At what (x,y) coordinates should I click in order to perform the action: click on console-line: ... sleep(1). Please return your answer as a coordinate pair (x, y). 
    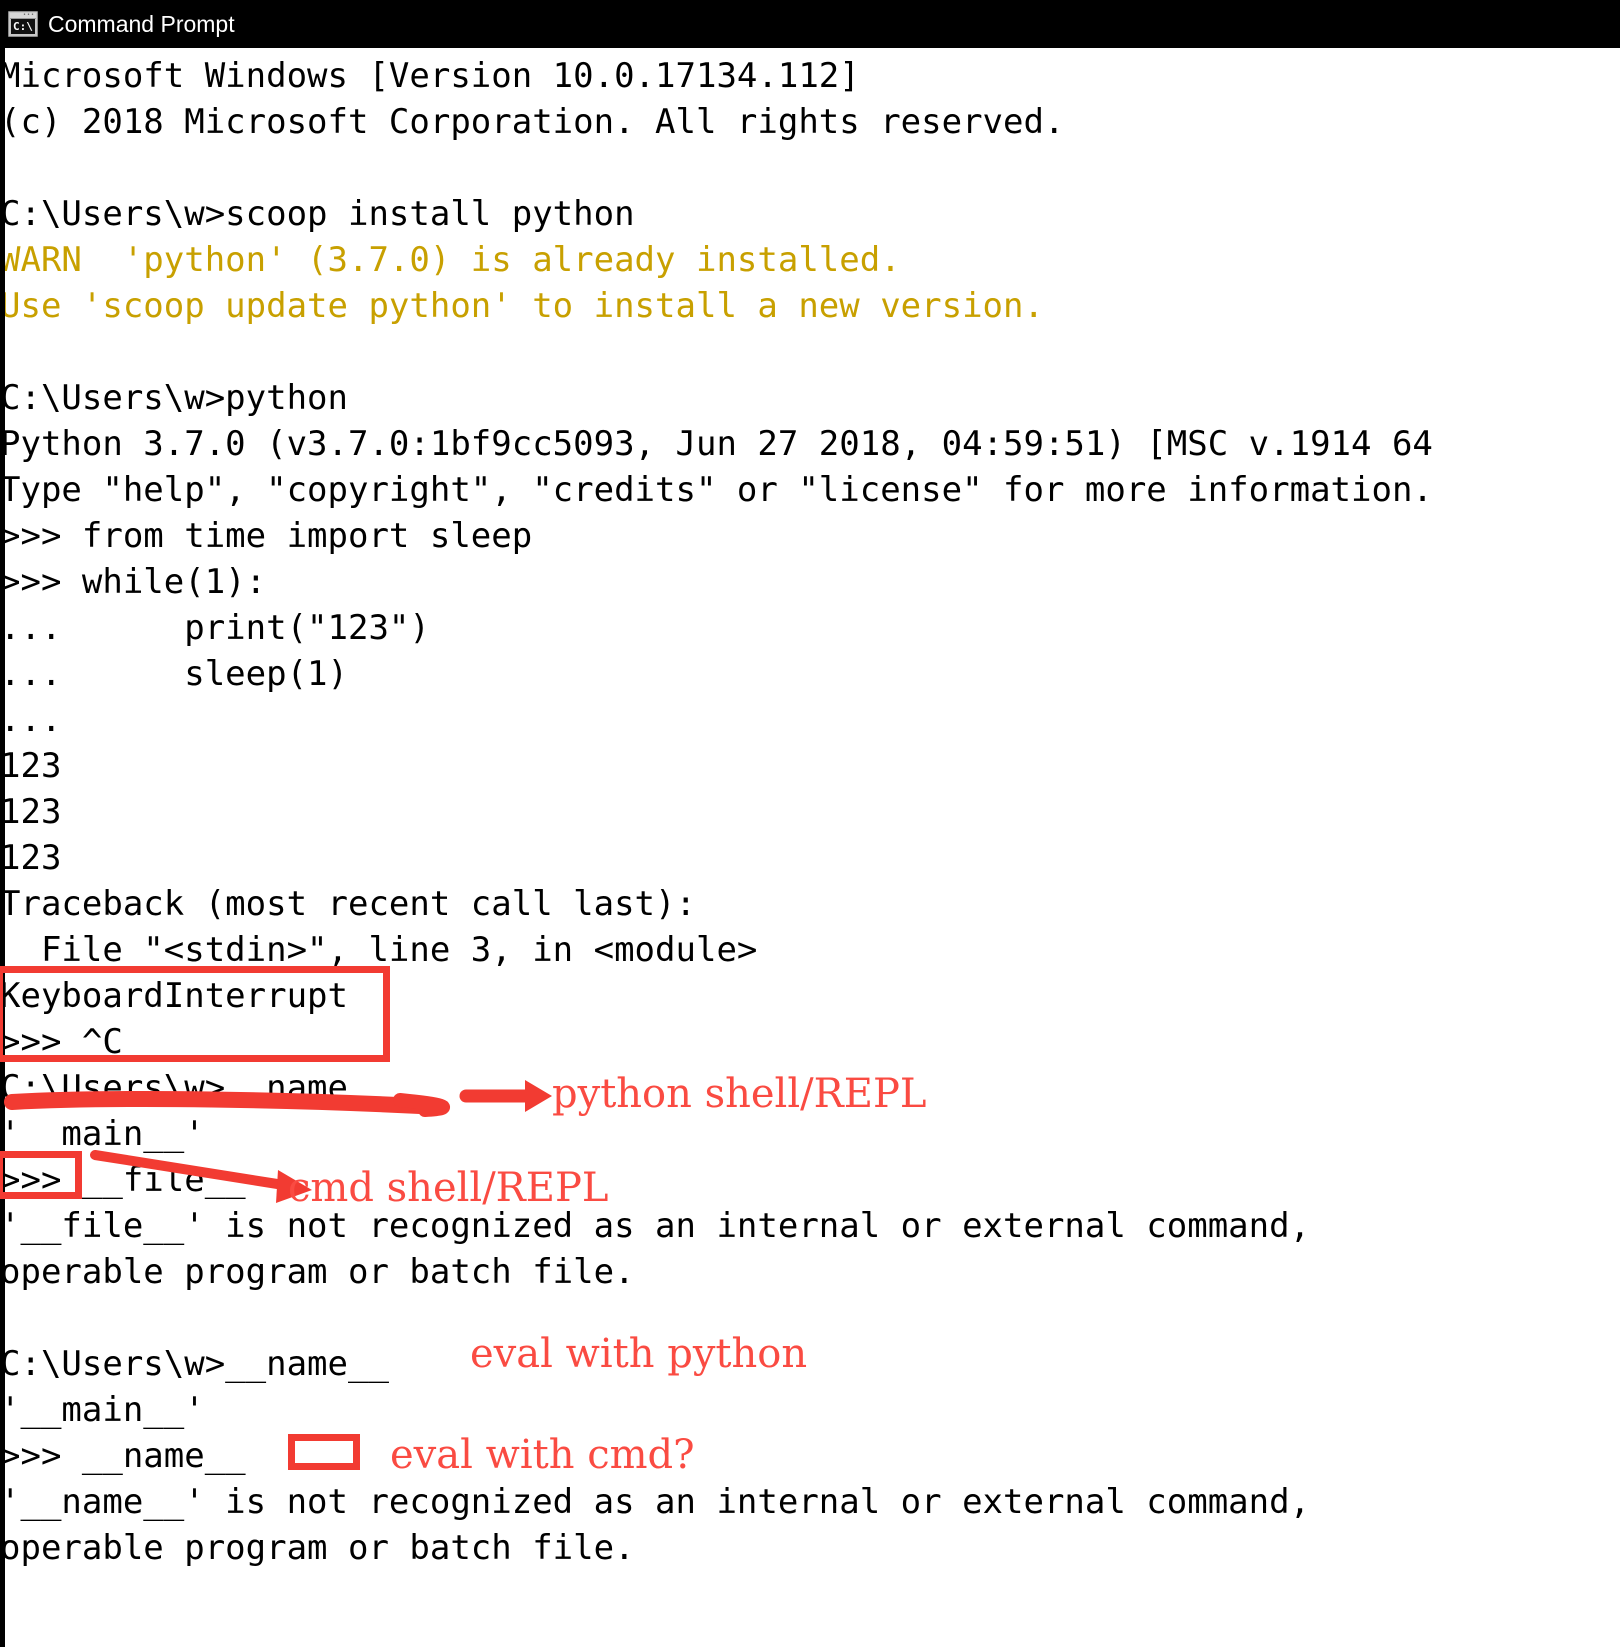
    Looking at the image, I should click on (174, 674).